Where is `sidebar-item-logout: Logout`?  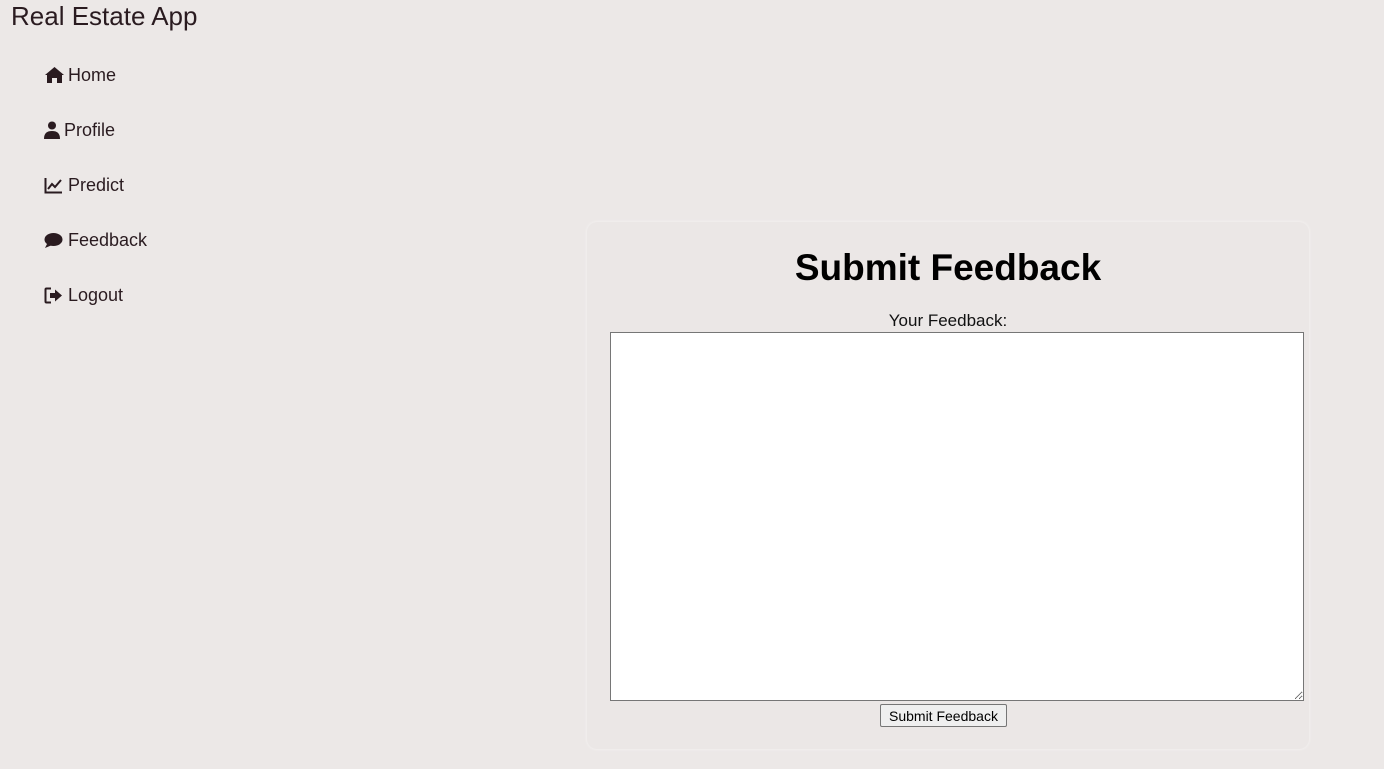
sidebar-item-logout: Logout is located at coordinates (144, 295).